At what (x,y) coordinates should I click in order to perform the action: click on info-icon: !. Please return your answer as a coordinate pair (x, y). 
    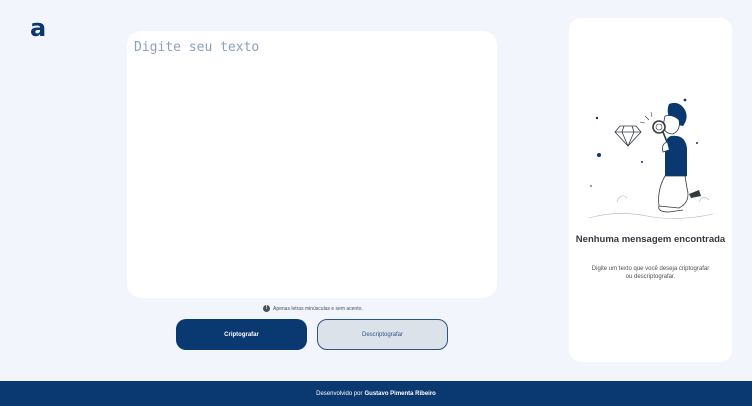
    Looking at the image, I should click on (266, 308).